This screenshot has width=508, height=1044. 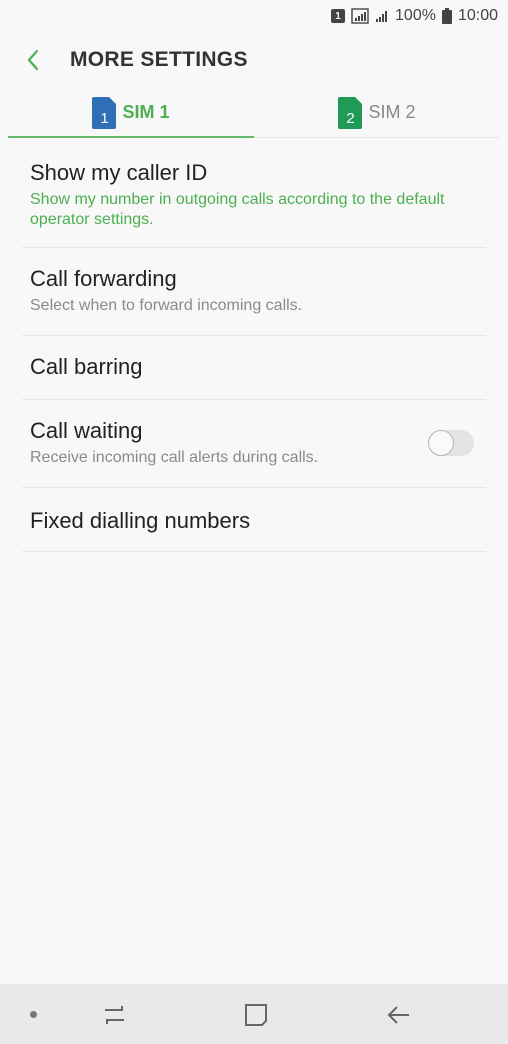 I want to click on setting-title: Call forwarding, so click(x=103, y=278).